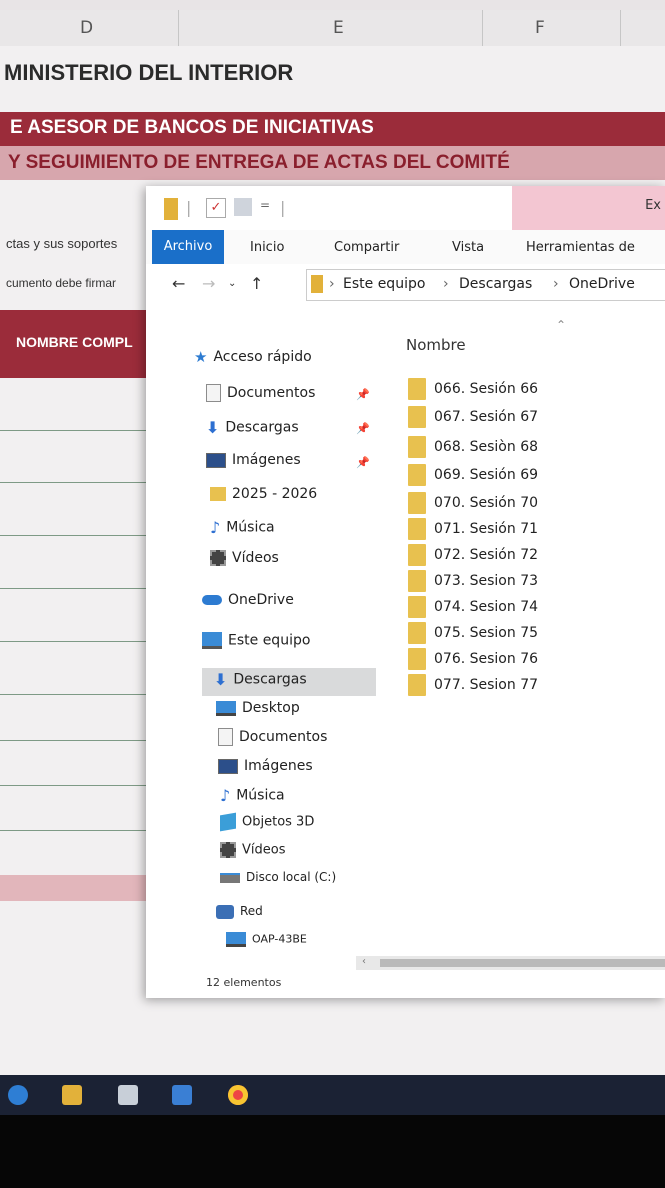  I want to click on nav-este-equipo: Este equipo, so click(256, 640).